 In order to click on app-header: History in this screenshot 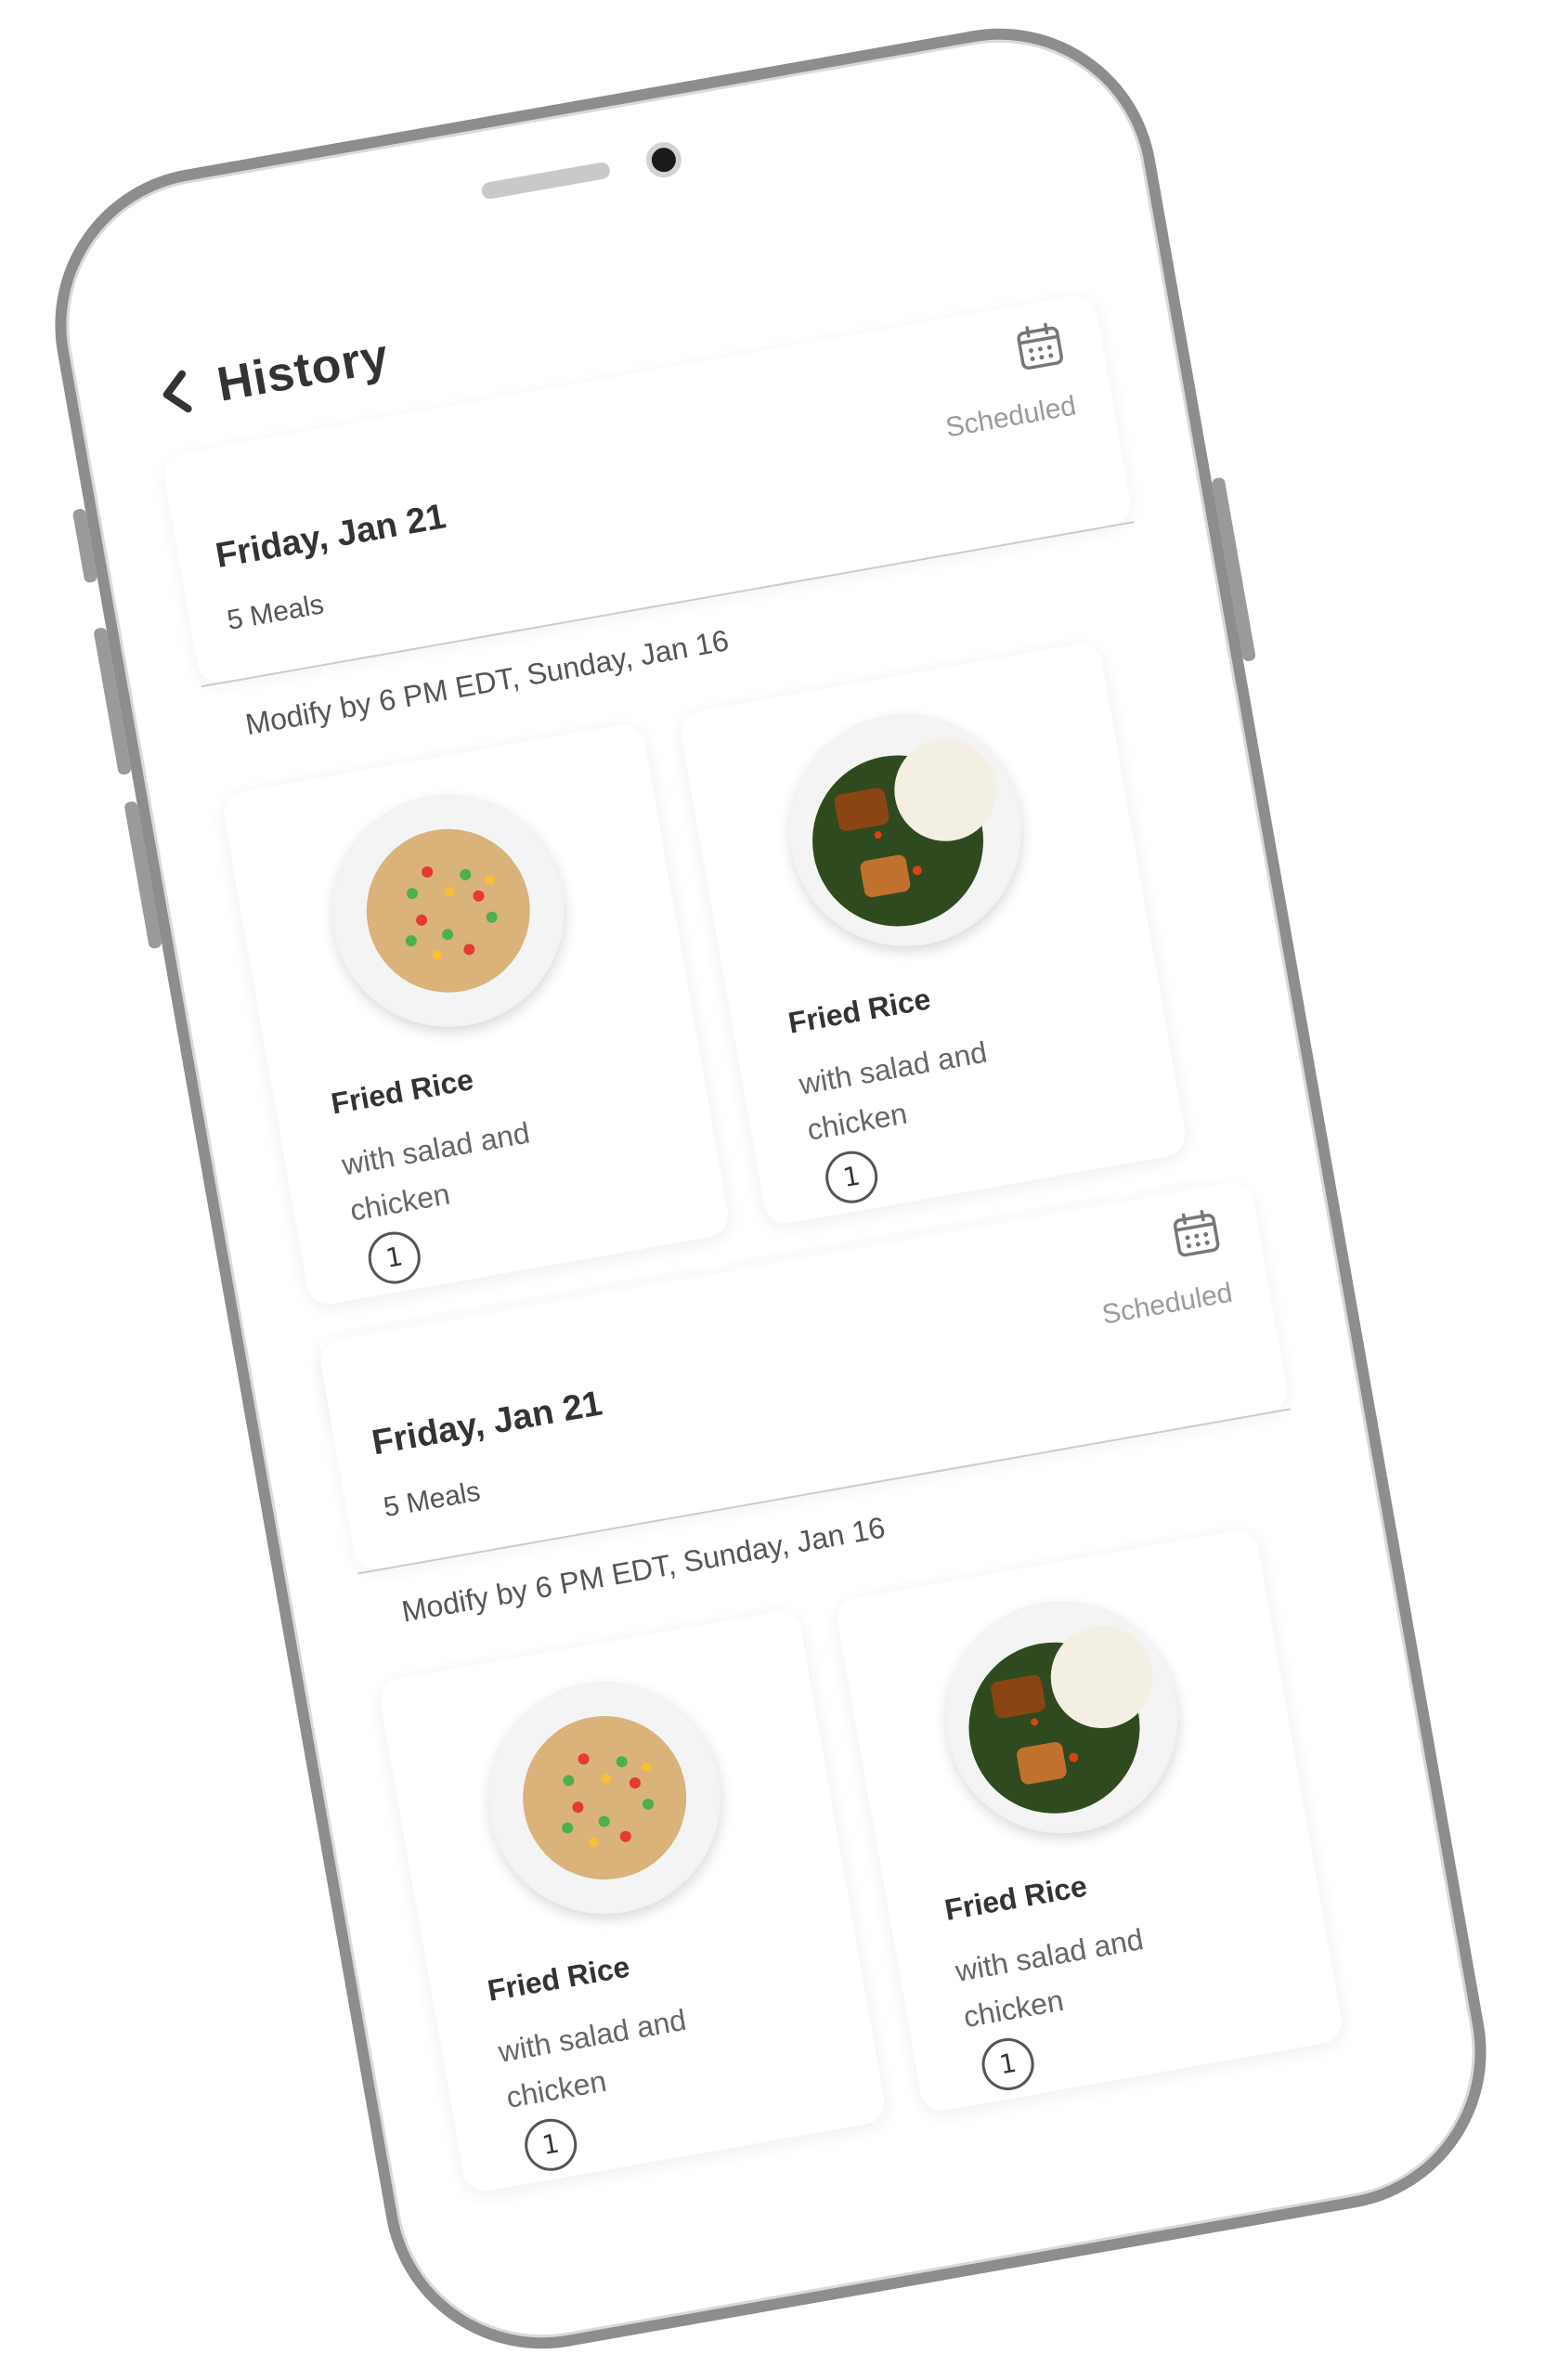, I will do `click(274, 376)`.